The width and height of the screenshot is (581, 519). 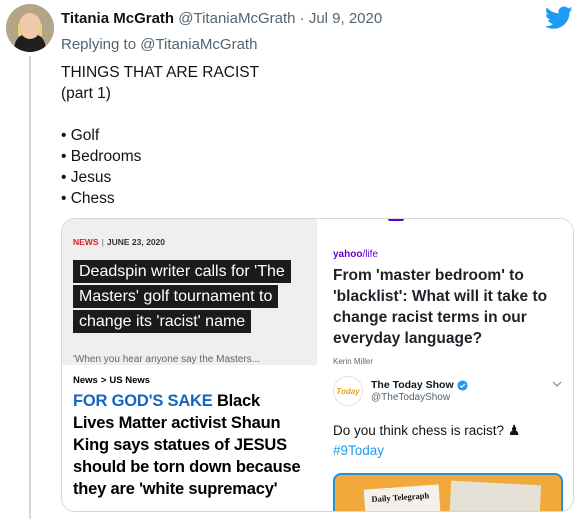 What do you see at coordinates (348, 391) in the screenshot?
I see `today-show-logo: Today` at bounding box center [348, 391].